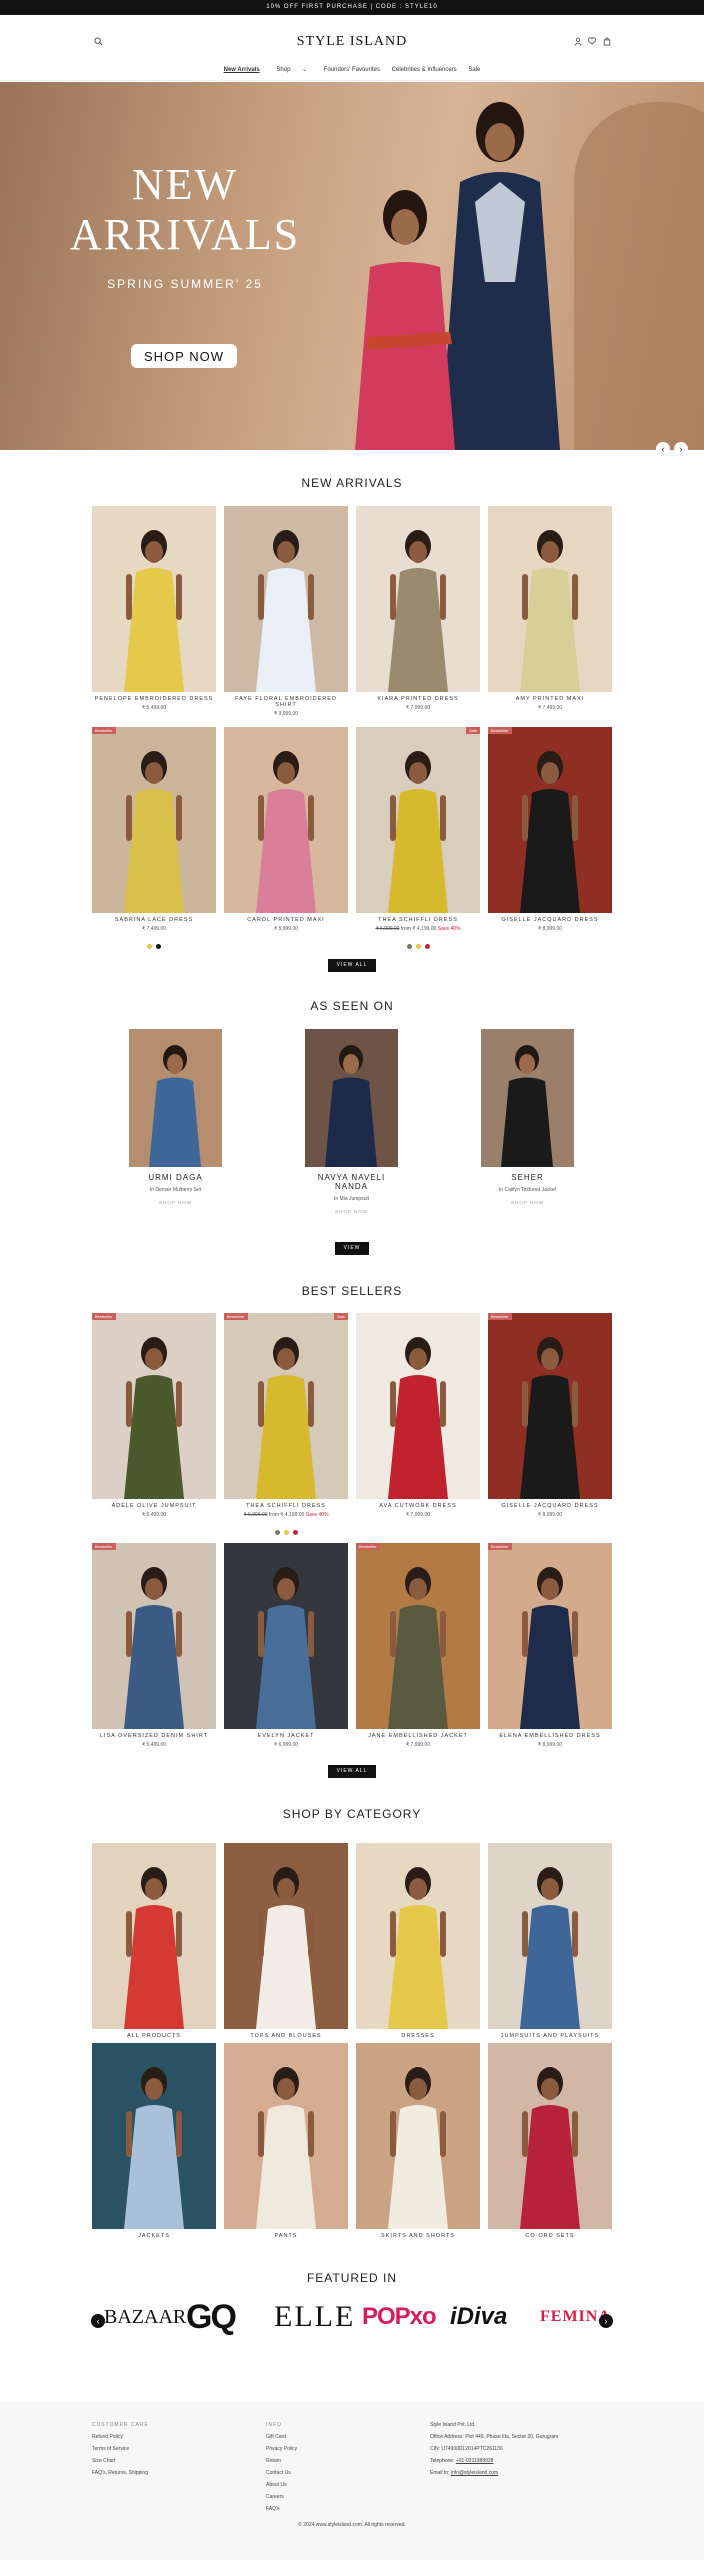 The width and height of the screenshot is (704, 2560). What do you see at coordinates (120, 2473) in the screenshot?
I see `footer-link: FAQ's, Returns, Shipping` at bounding box center [120, 2473].